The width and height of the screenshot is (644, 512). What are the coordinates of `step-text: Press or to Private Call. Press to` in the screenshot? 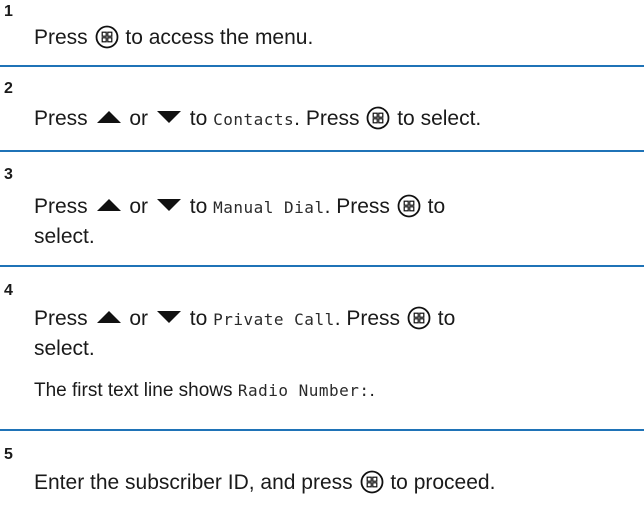 It's located at (245, 318).